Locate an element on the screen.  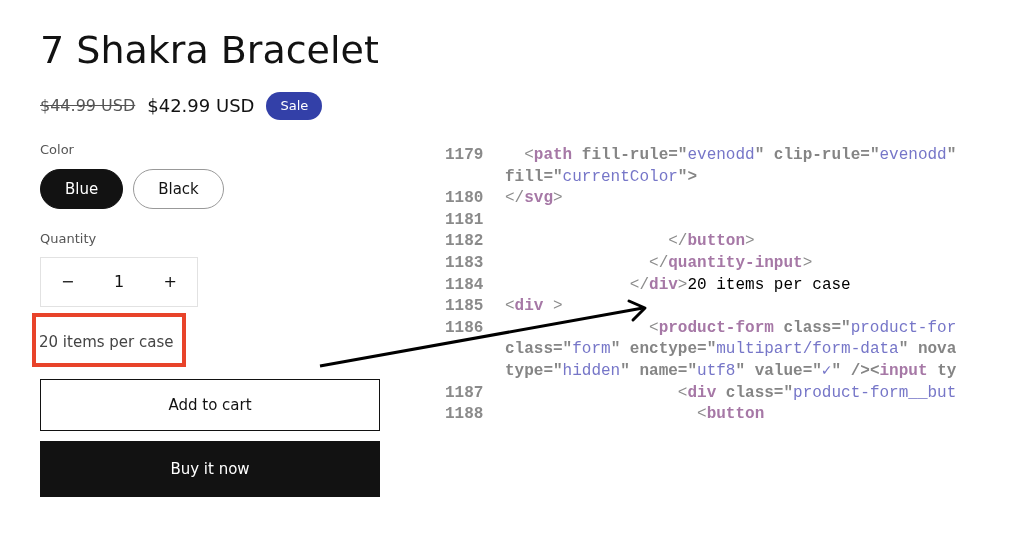
code-line: fill="currentColor"> is located at coordinates (601, 177).